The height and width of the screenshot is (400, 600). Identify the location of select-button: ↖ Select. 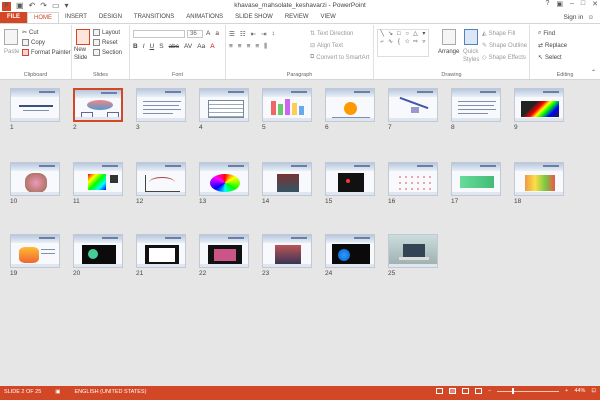
(550, 58).